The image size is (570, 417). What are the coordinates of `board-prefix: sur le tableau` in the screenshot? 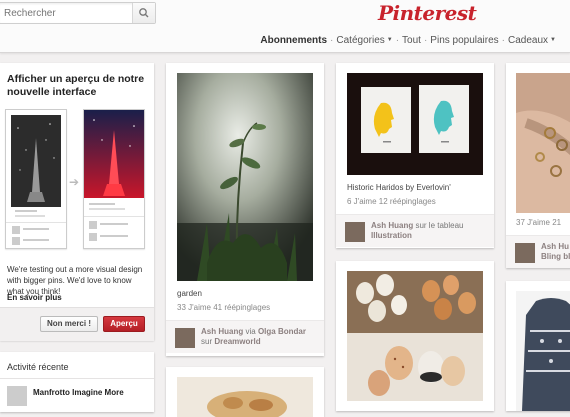 It's located at (439, 225).